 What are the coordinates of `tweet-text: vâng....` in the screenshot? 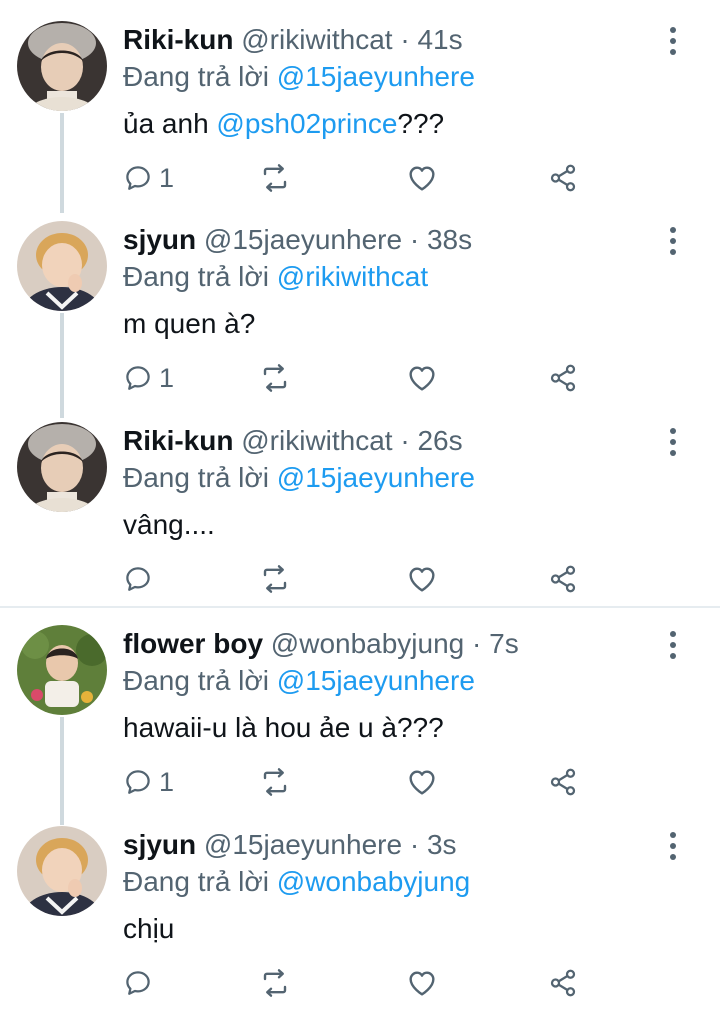 It's located at (169, 524).